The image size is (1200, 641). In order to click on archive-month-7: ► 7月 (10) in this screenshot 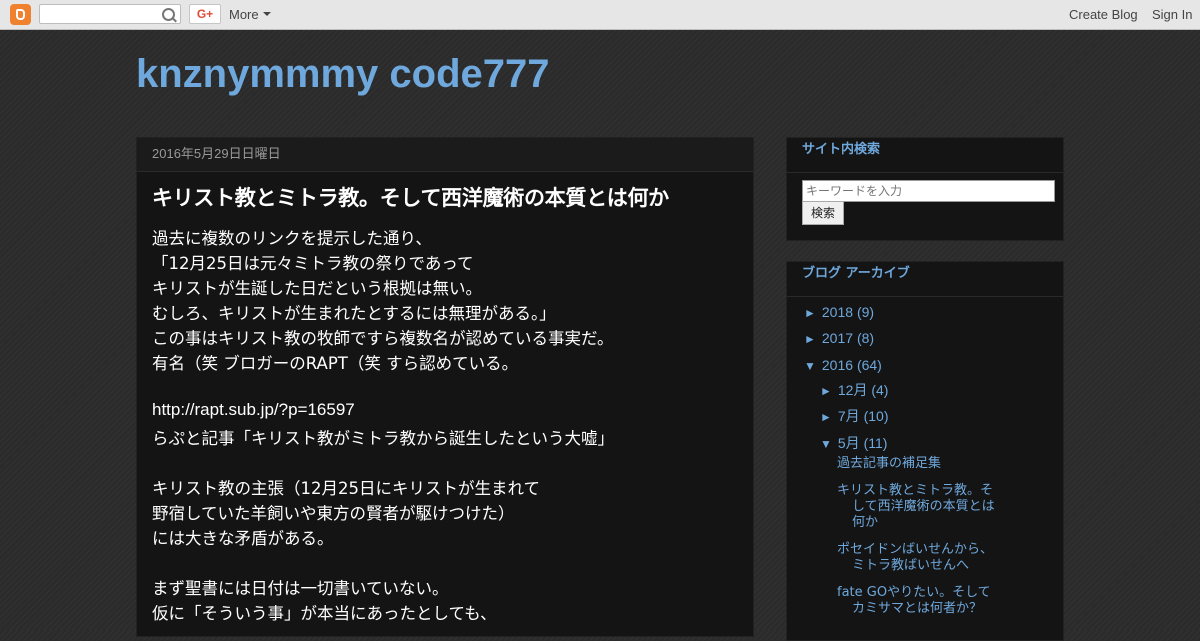, I will do `click(854, 416)`.